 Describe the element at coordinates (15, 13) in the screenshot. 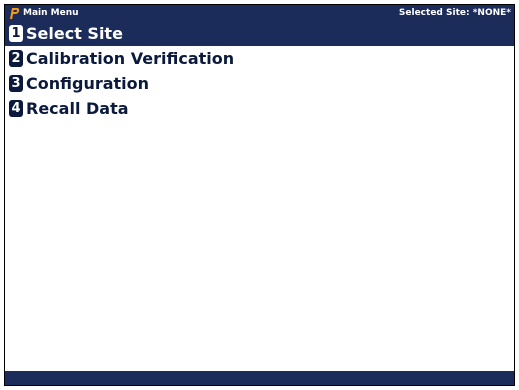

I see `p-logo-icon` at that location.